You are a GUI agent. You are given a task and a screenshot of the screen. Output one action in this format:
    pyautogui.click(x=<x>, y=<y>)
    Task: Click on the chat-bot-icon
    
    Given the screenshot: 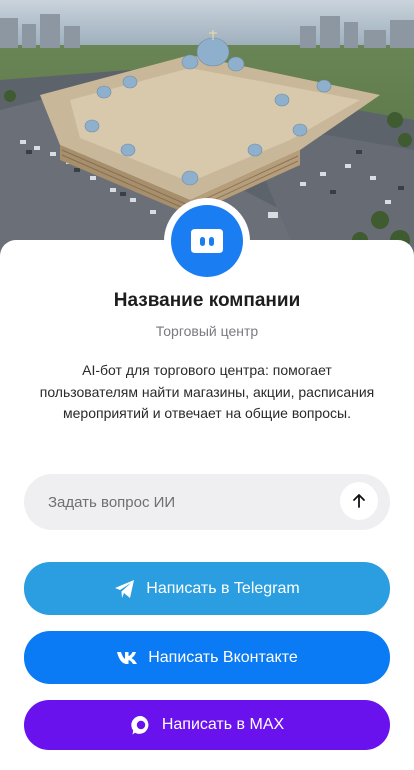 What is the action you would take?
    pyautogui.click(x=207, y=241)
    